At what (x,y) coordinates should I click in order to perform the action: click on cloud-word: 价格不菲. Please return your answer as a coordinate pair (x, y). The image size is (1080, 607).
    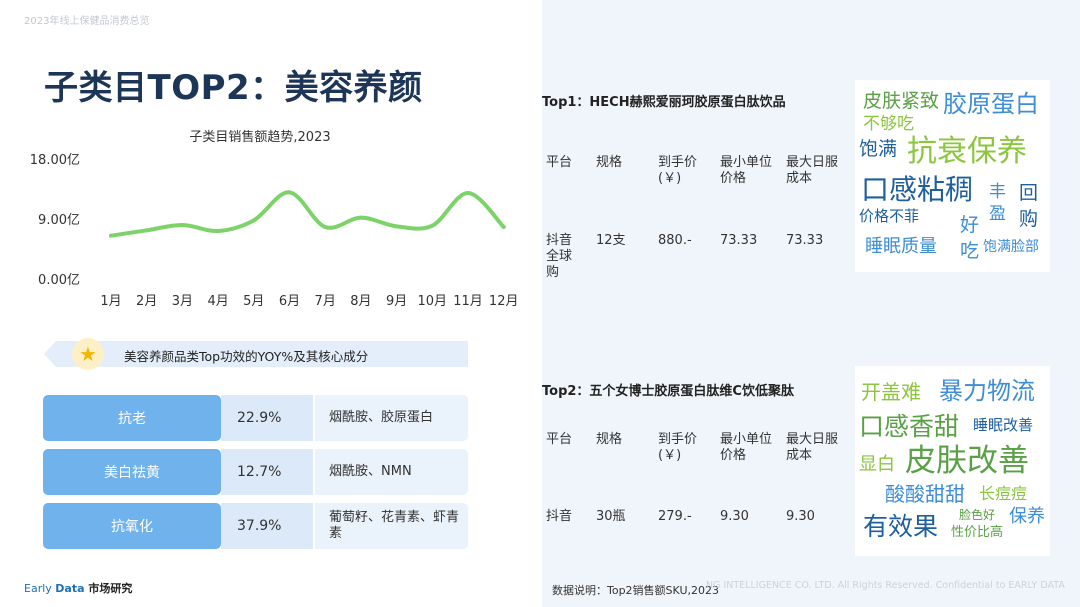
    Looking at the image, I should click on (889, 216).